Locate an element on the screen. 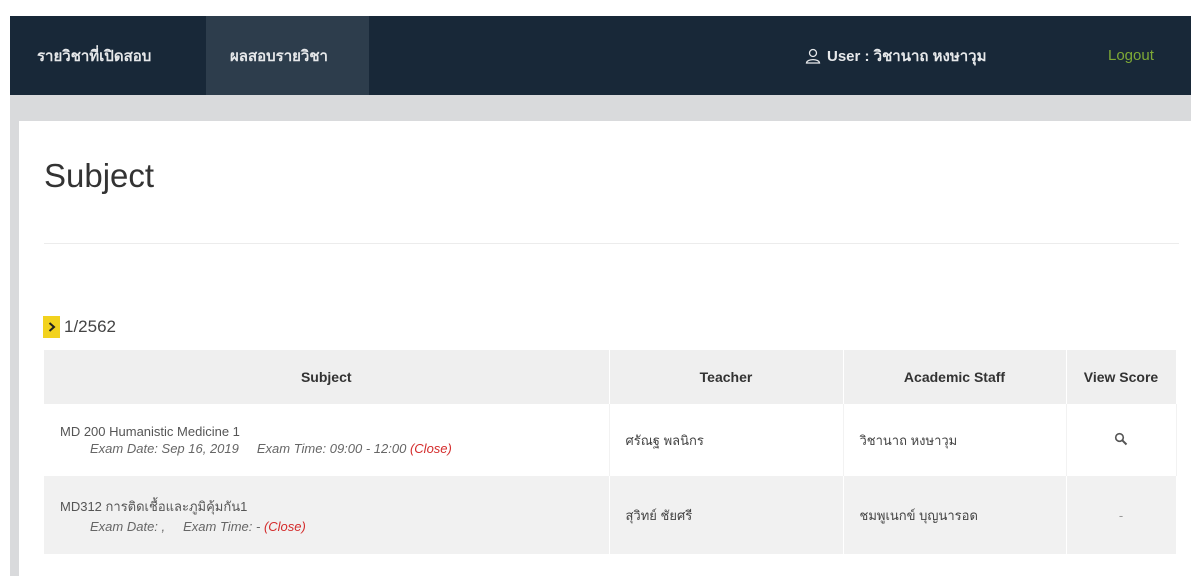 This screenshot has height=576, width=1201. search-icon is located at coordinates (1121, 440).